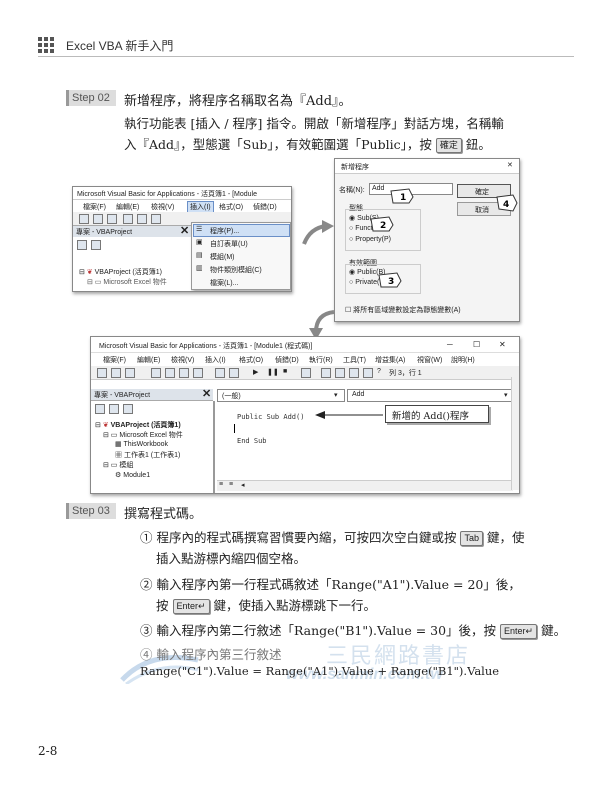 The image size is (597, 800). Describe the element at coordinates (91, 511) in the screenshot. I see `step03-tag: Step 03` at that location.